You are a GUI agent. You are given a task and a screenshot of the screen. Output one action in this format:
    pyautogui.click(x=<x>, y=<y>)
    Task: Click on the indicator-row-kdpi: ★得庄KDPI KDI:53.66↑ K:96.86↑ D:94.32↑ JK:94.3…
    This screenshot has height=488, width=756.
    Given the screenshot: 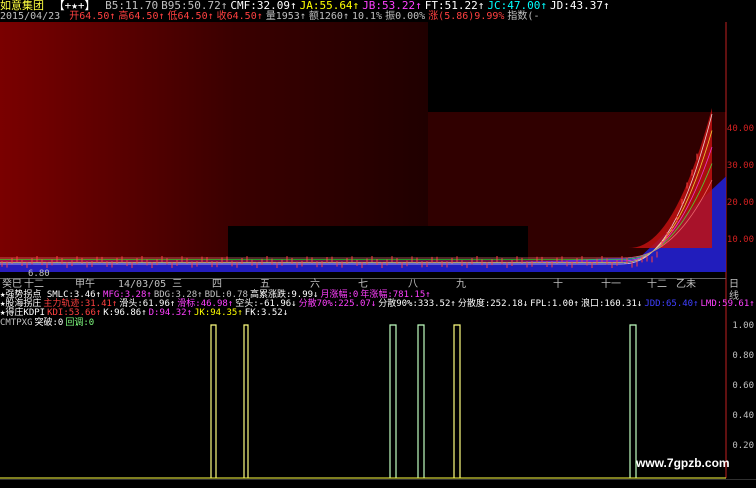 What is the action you would take?
    pyautogui.click(x=145, y=313)
    